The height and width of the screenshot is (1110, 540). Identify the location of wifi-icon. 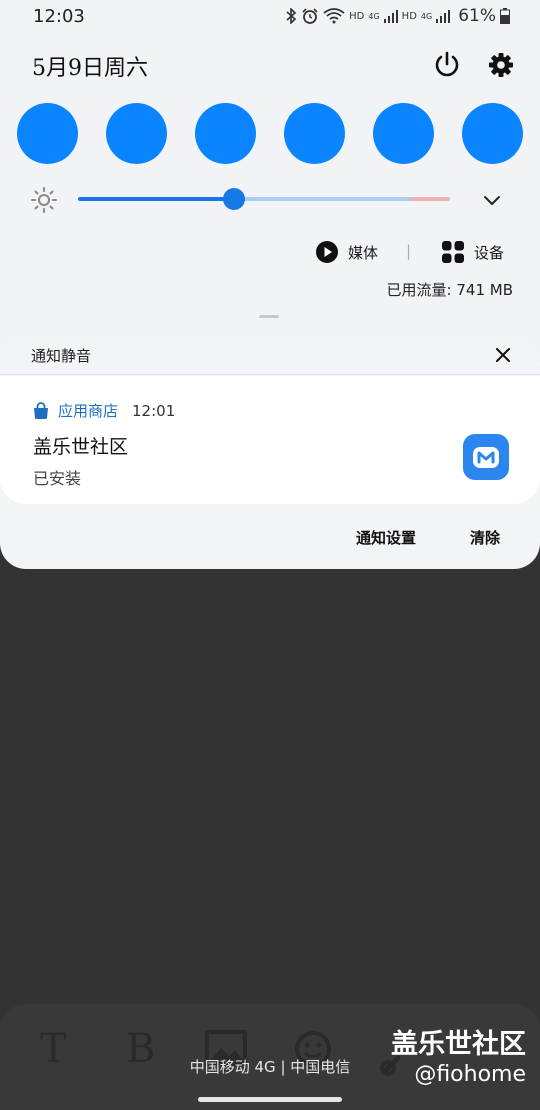
(334, 16).